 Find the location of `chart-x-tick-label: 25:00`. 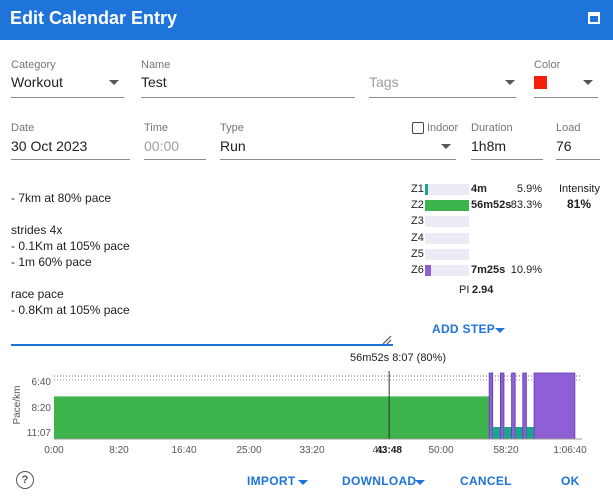

chart-x-tick-label: 25:00 is located at coordinates (248, 450).